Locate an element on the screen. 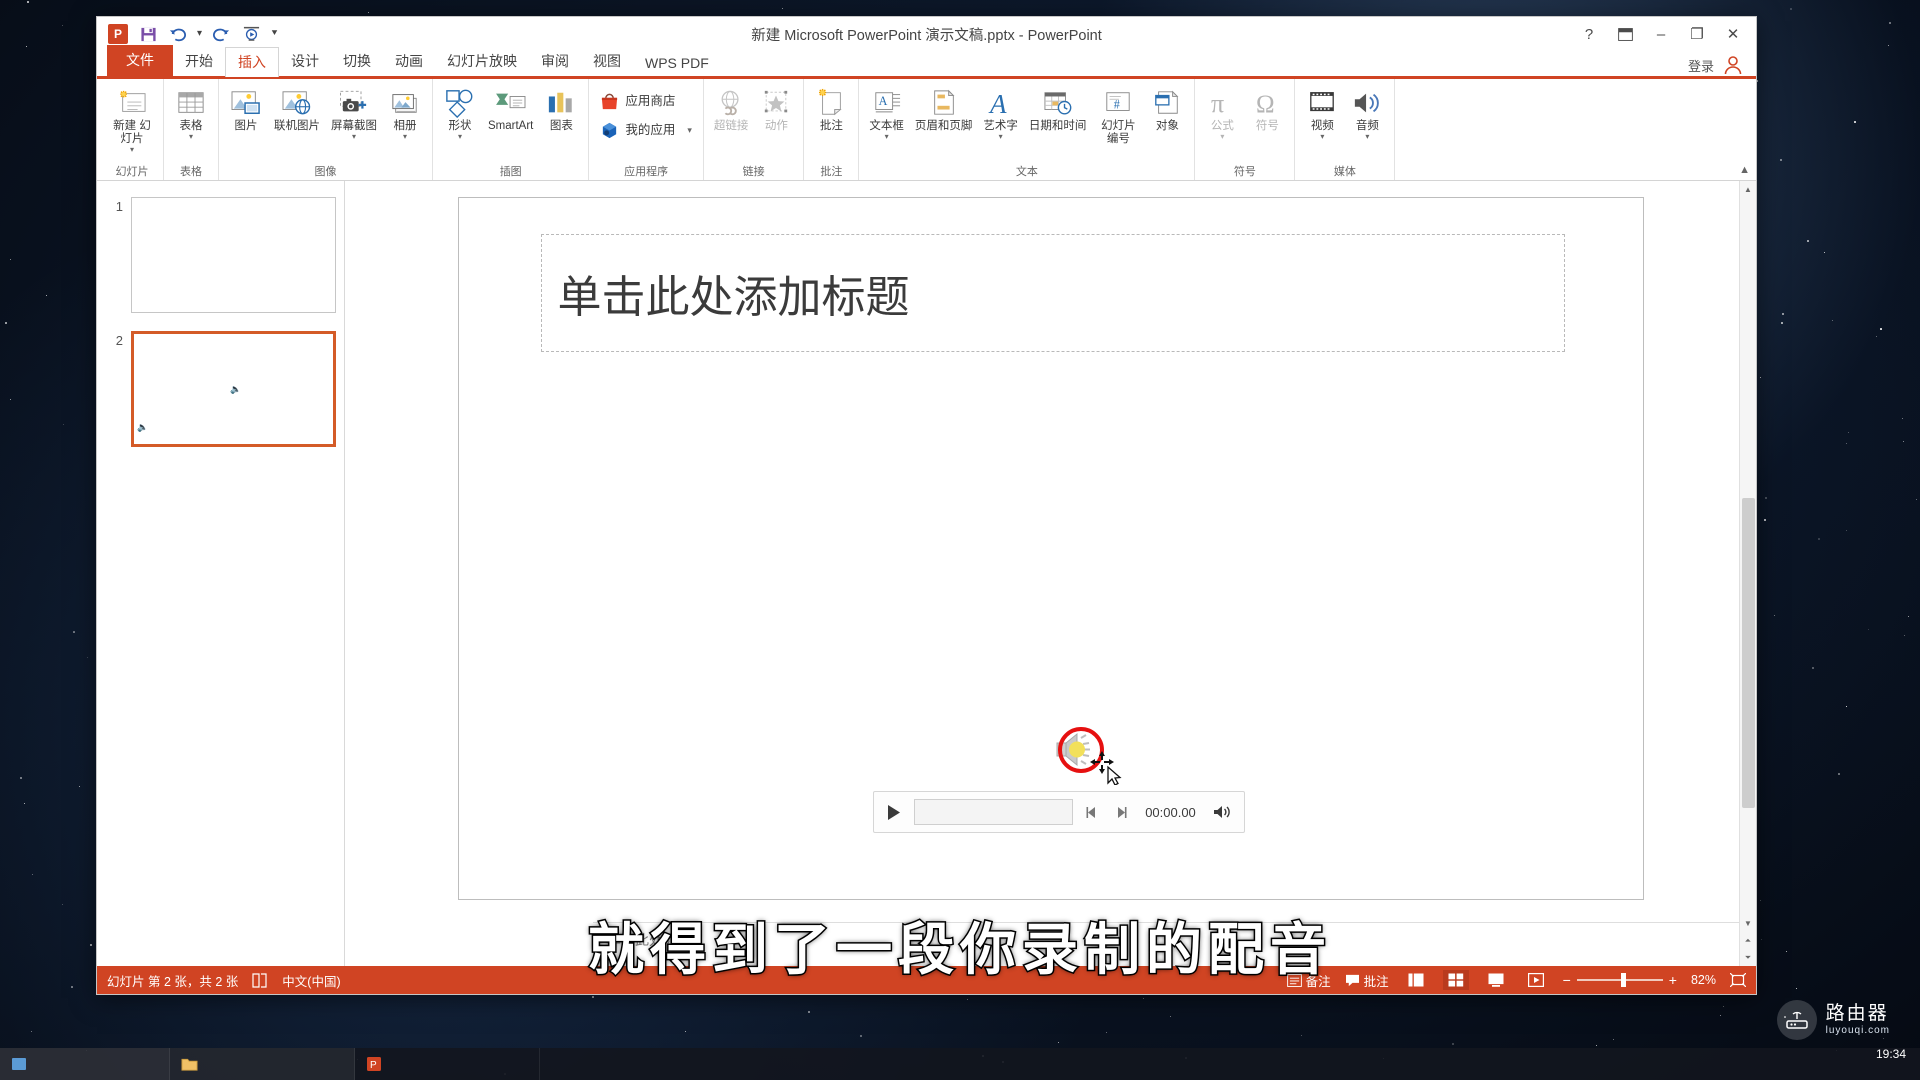 Image resolution: width=1920 pixels, height=1080 pixels. tab-file: 文件 is located at coordinates (140, 60).